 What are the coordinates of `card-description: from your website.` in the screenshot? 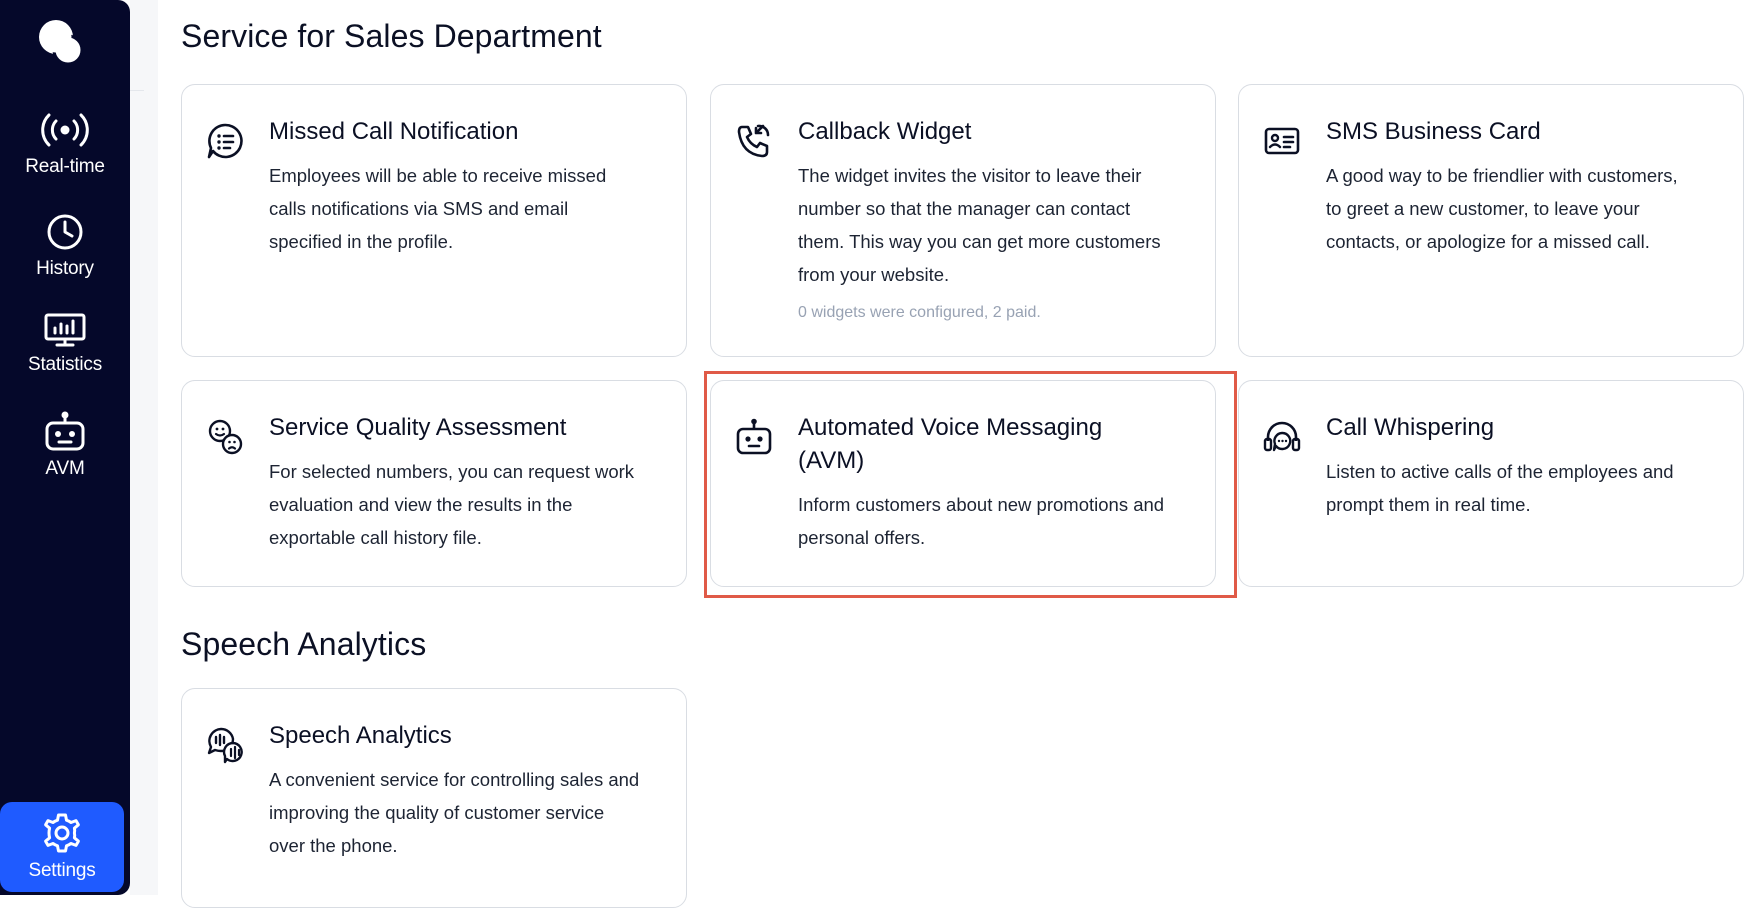 It's located at (874, 274).